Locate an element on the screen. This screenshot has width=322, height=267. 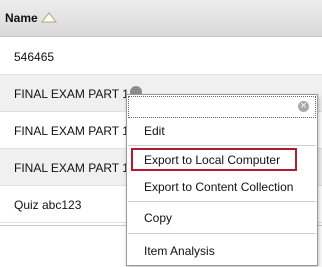
row-name: FINAL EXAM PART 1 is located at coordinates (71, 94).